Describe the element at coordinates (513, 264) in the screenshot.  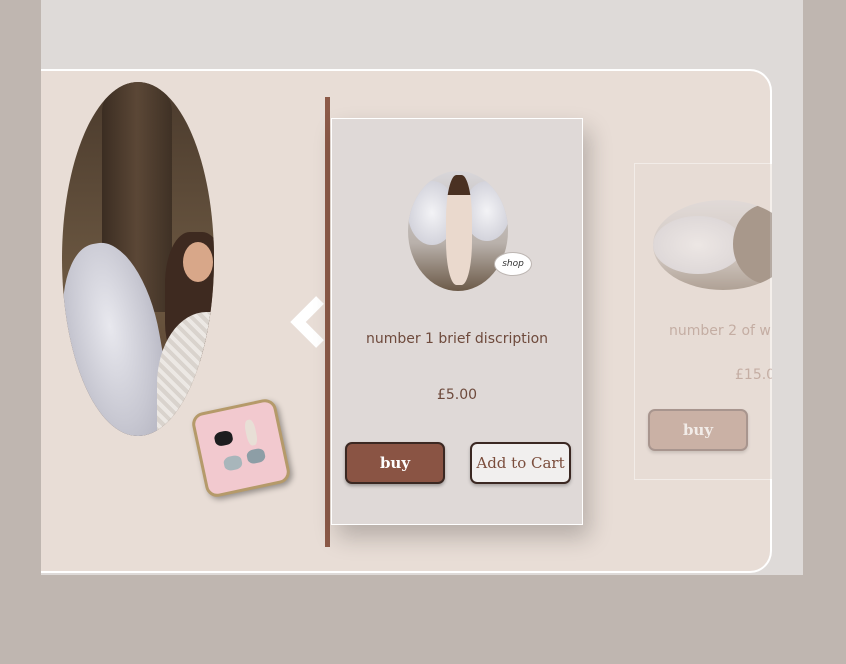
I see `shop-badge: shop` at that location.